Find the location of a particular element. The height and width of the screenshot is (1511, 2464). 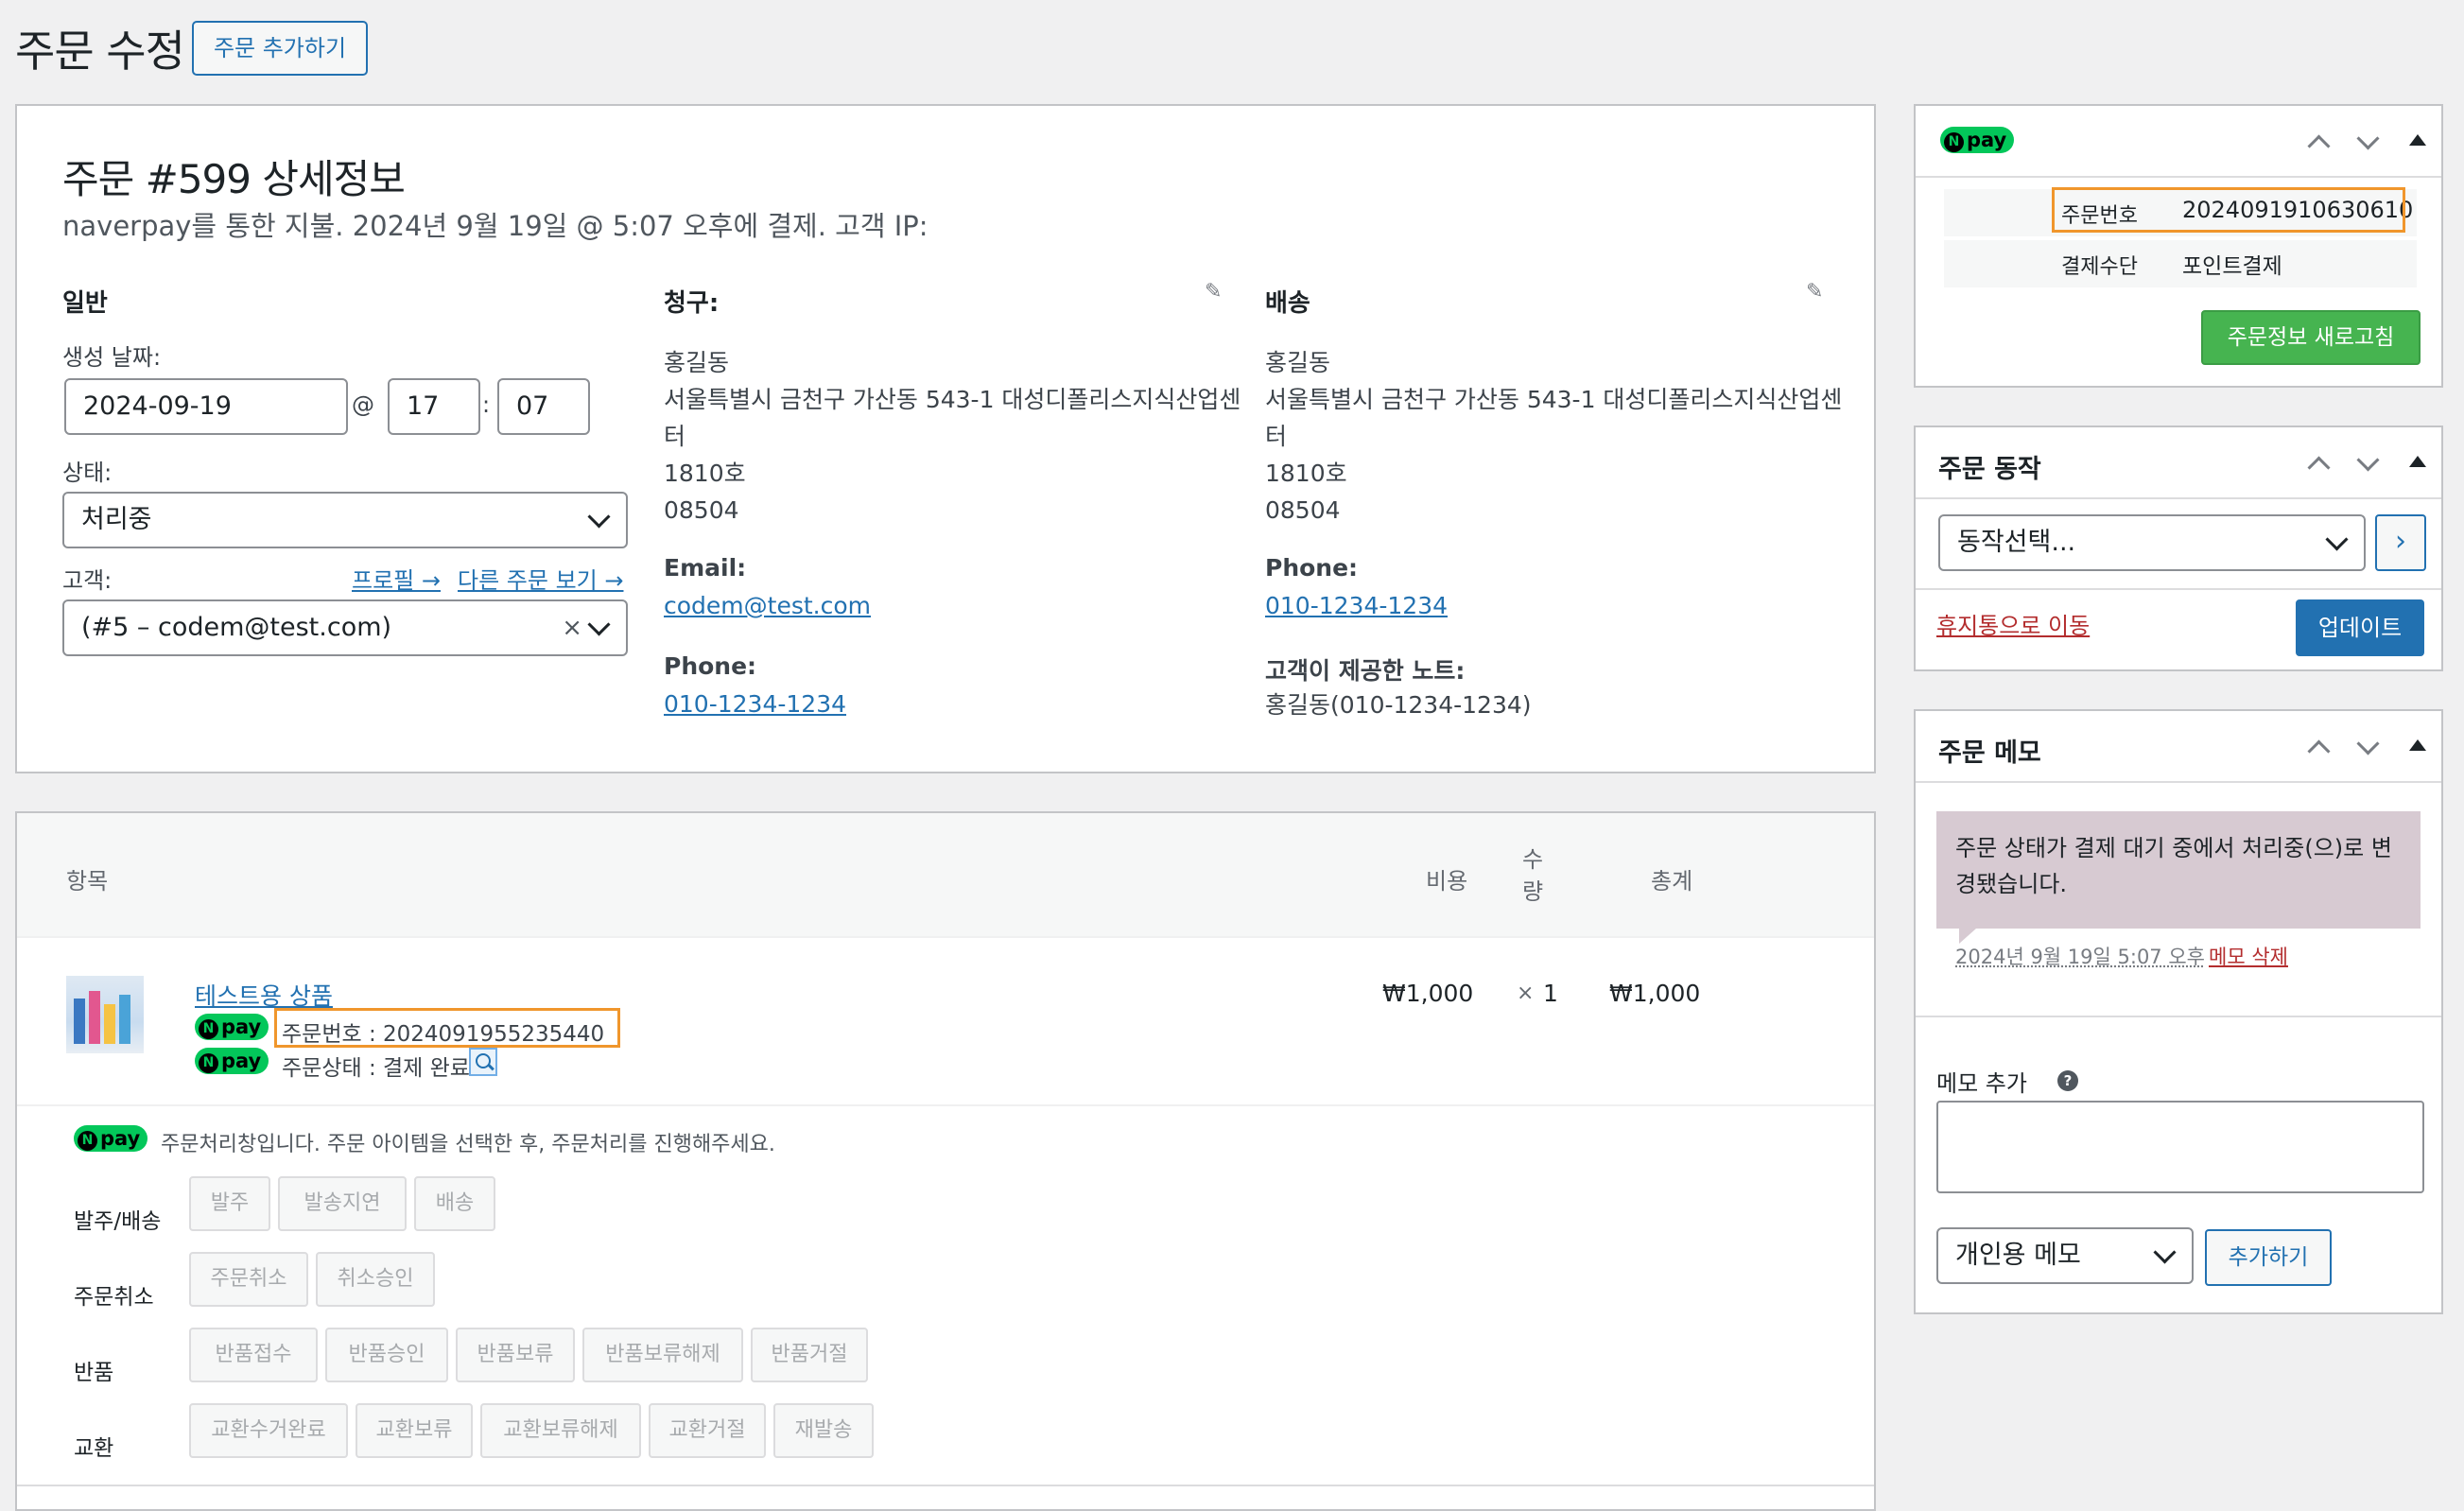

items-table-header: 항목 비용 수 량 총계 is located at coordinates (945, 875).